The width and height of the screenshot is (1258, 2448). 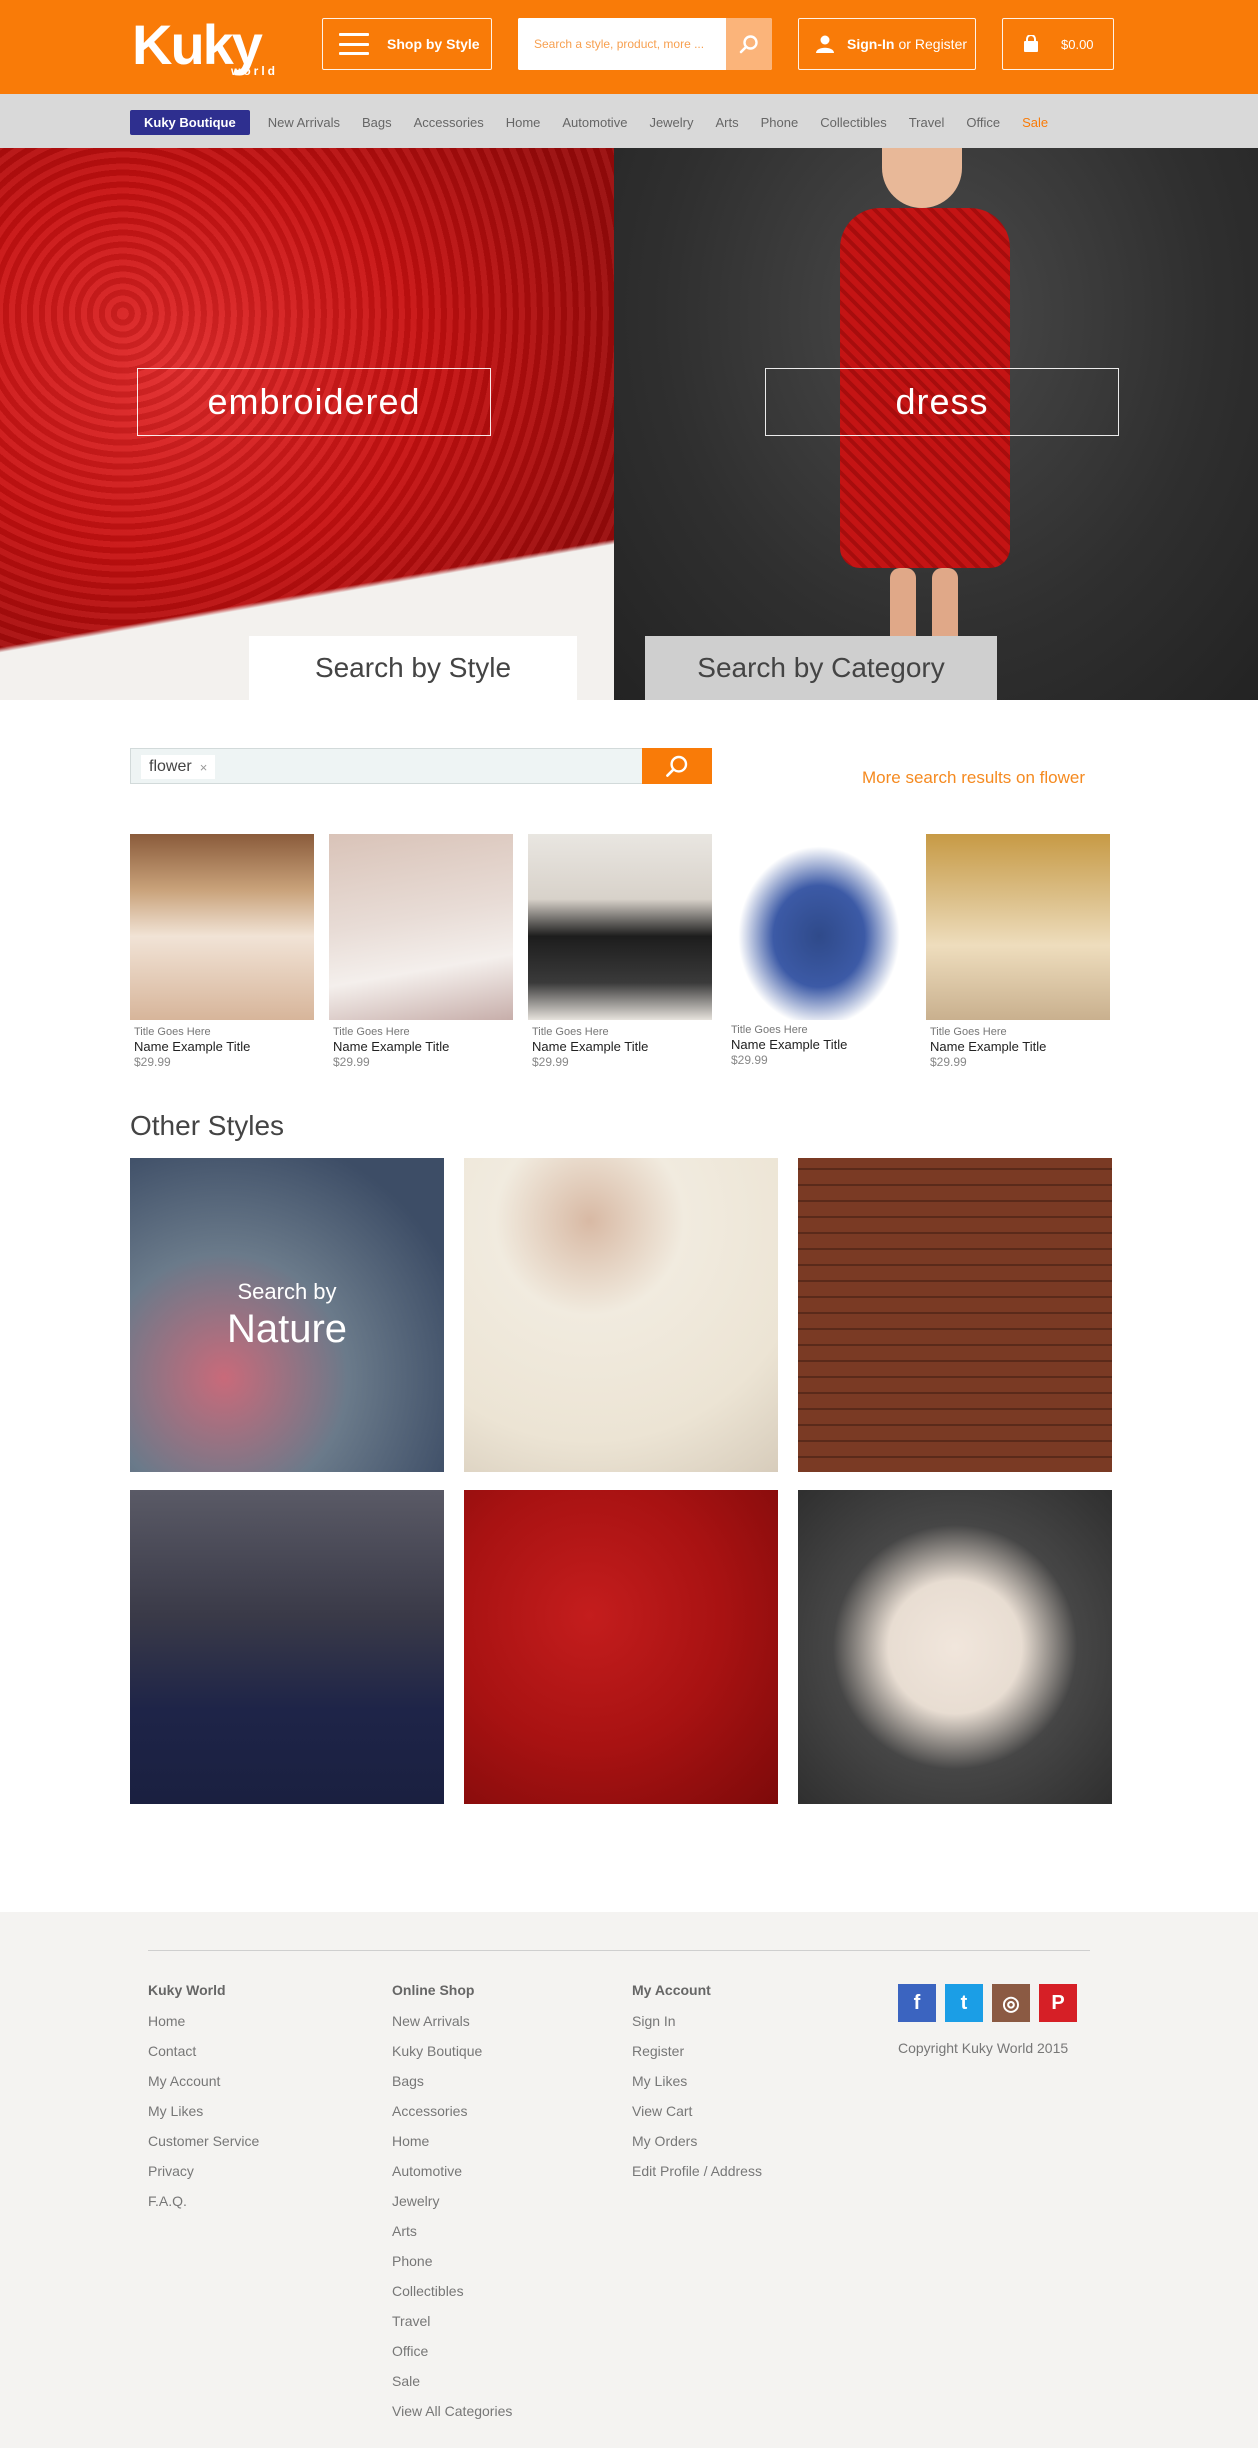 What do you see at coordinates (304, 122) in the screenshot?
I see `nav-item-new-arrivals: New Arrivals` at bounding box center [304, 122].